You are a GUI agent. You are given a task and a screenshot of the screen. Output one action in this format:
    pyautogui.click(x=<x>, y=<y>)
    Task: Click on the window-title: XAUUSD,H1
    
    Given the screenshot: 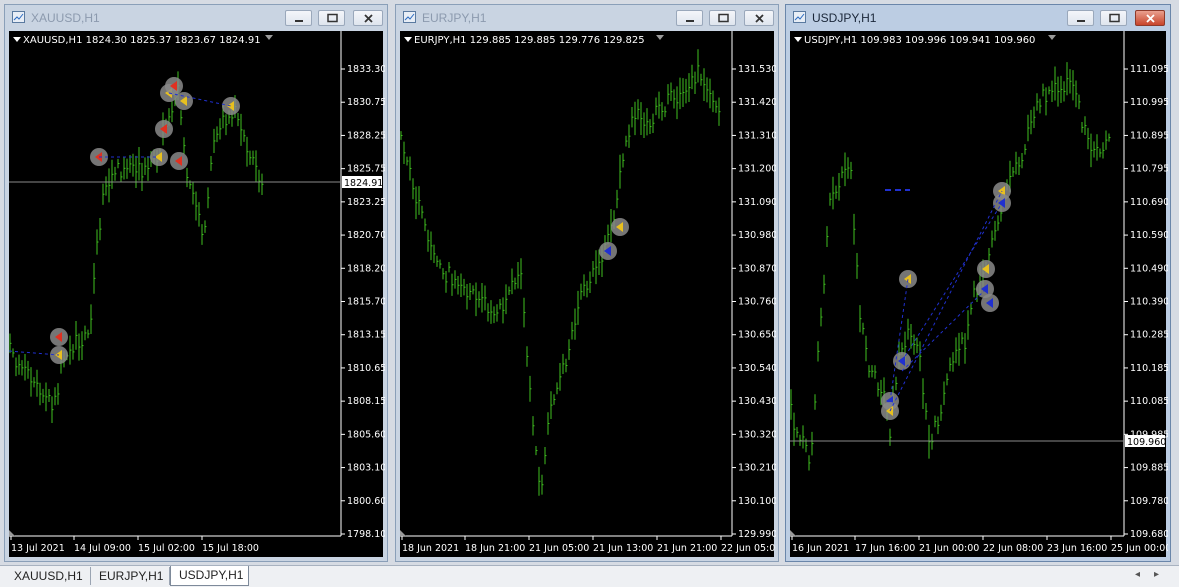 What is the action you would take?
    pyautogui.click(x=65, y=18)
    